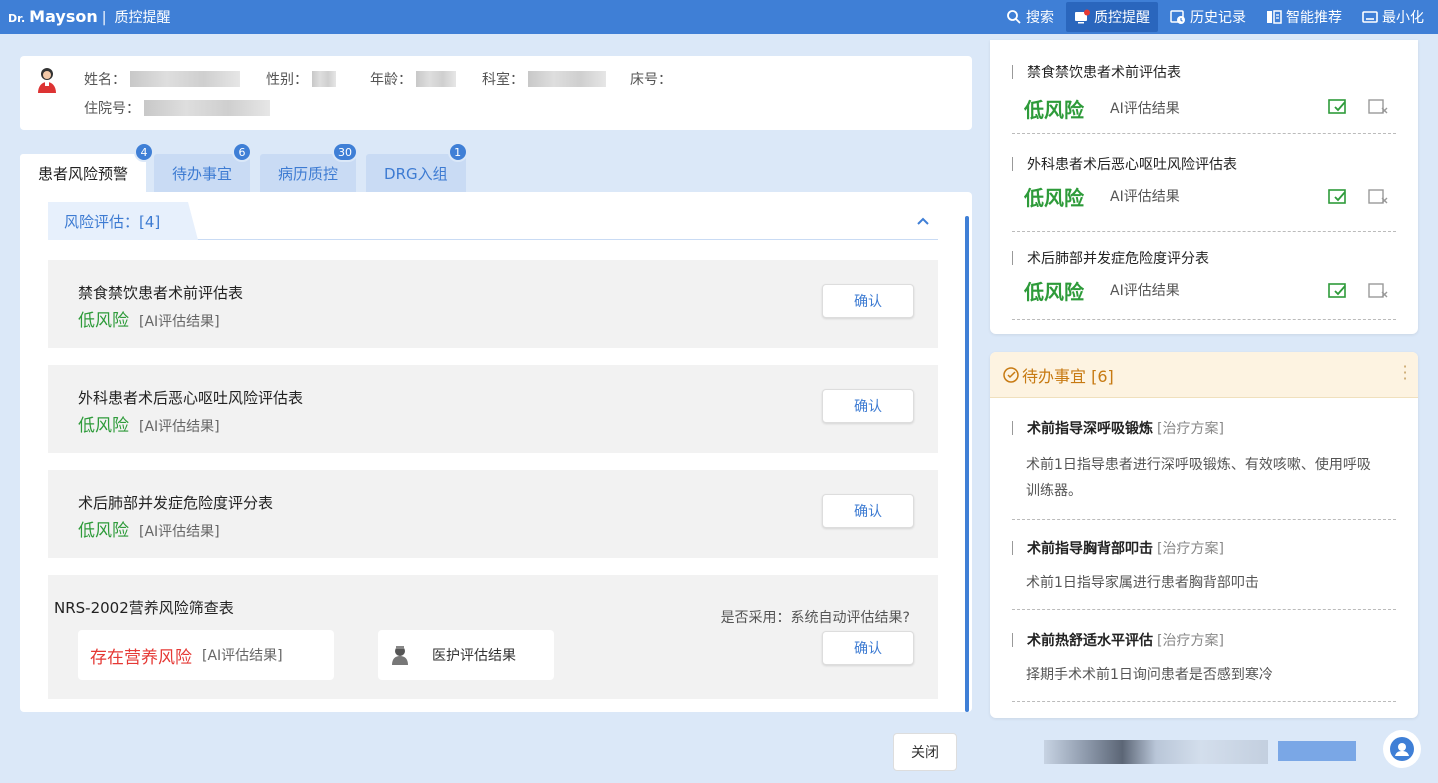  I want to click on nurse-assessment-option: 医护评估结果, so click(466, 655).